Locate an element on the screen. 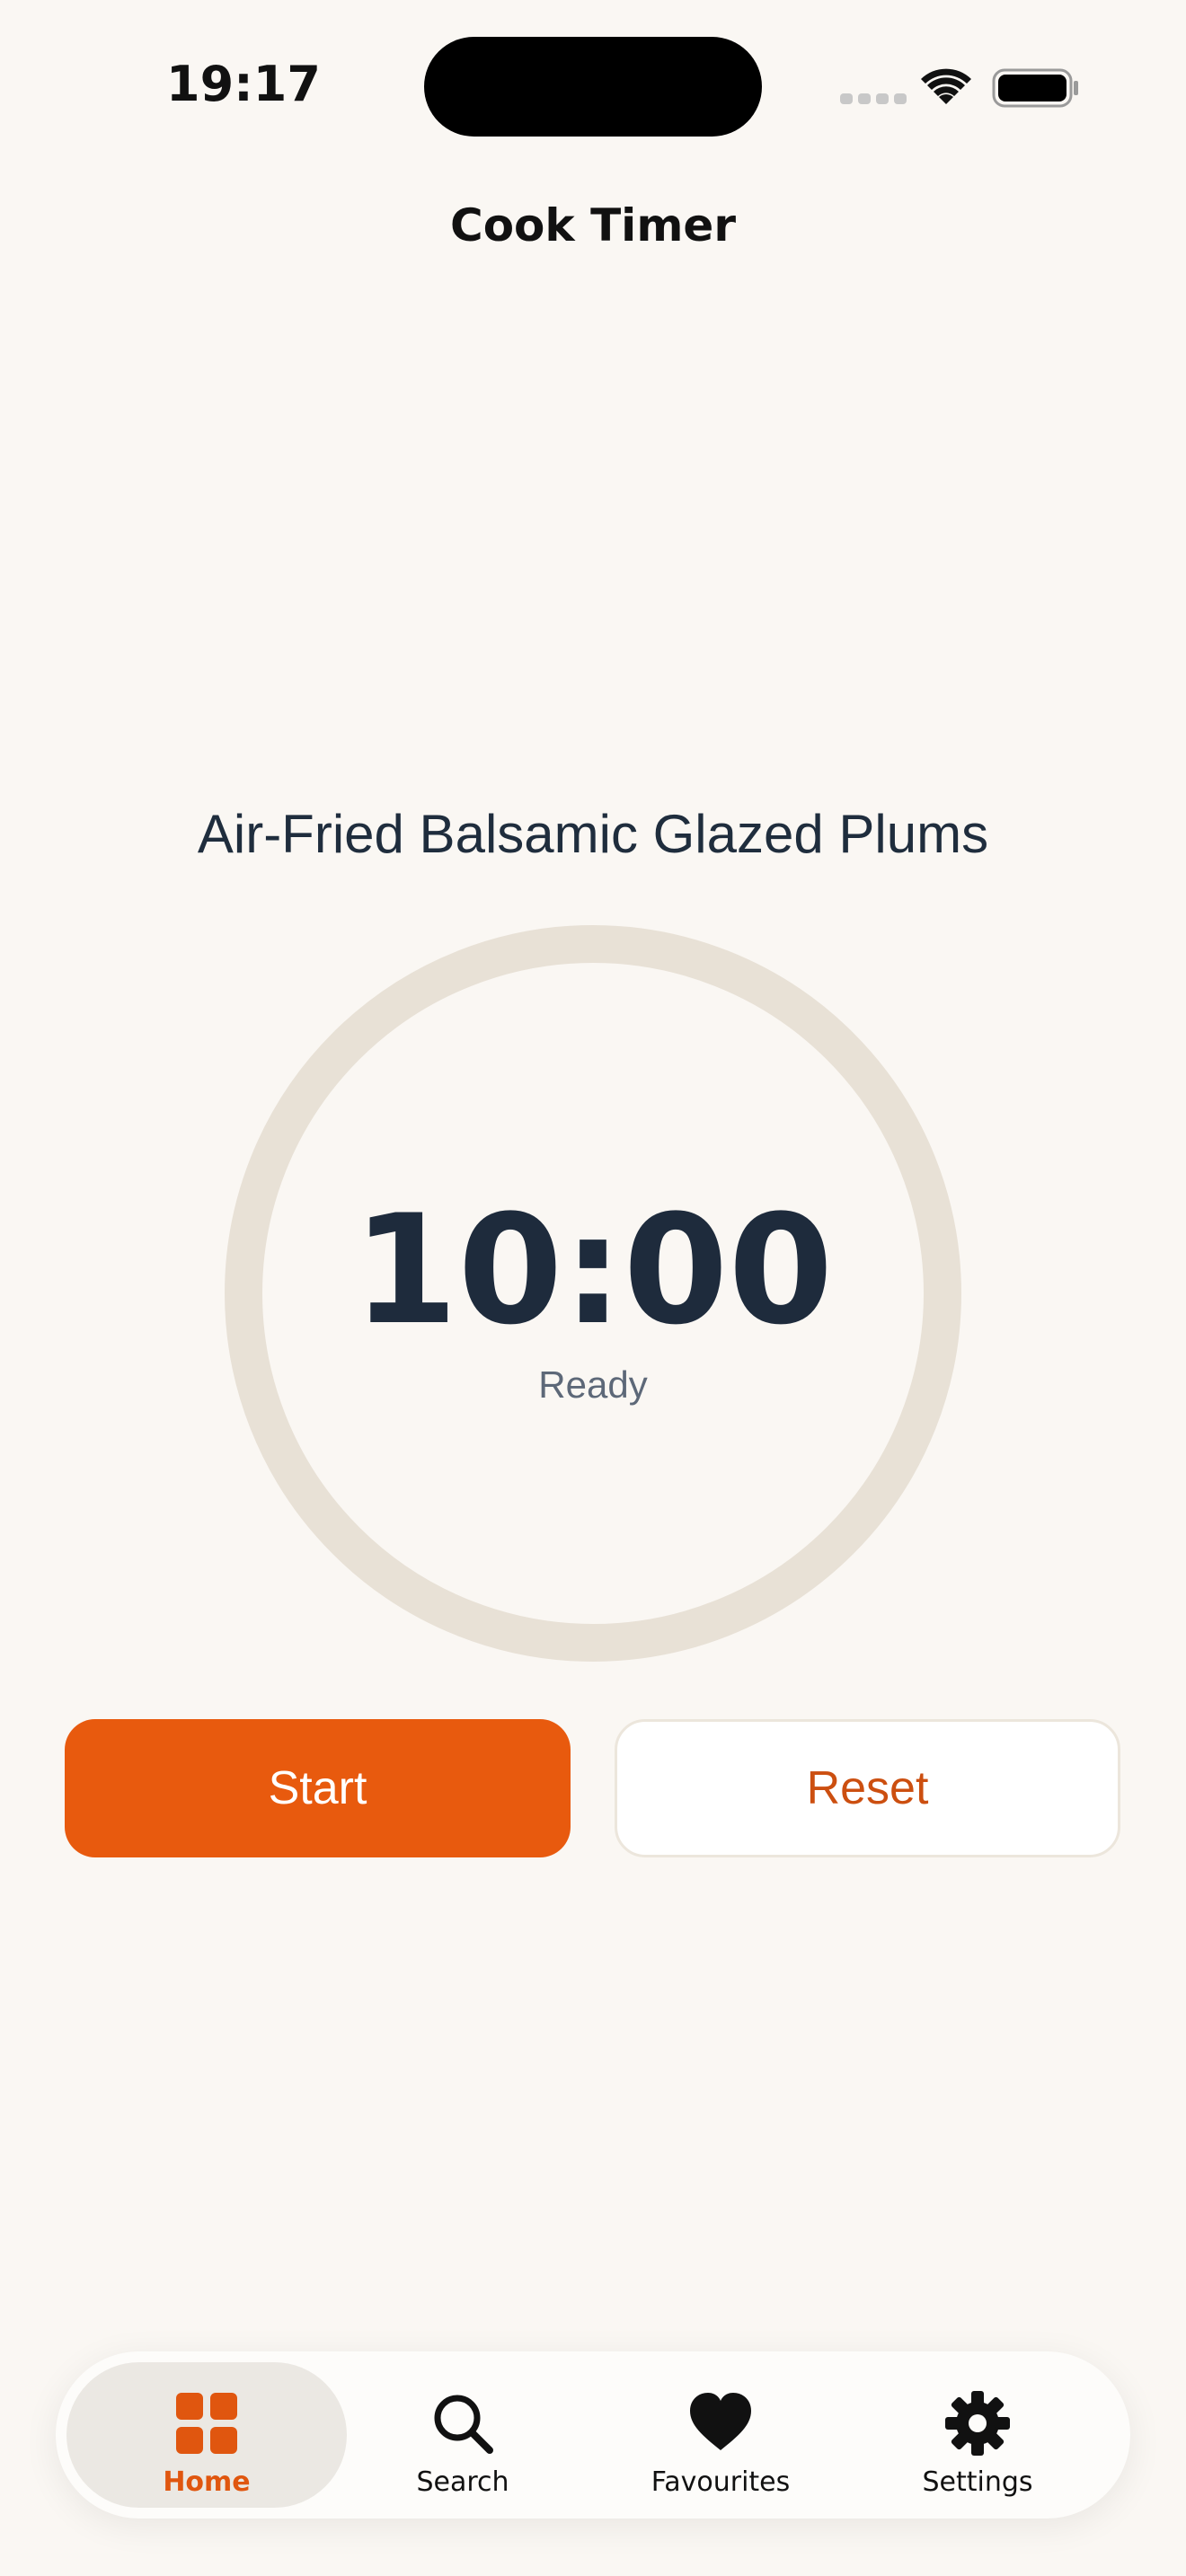 The image size is (1186, 2576). start-button: Start is located at coordinates (318, 1788).